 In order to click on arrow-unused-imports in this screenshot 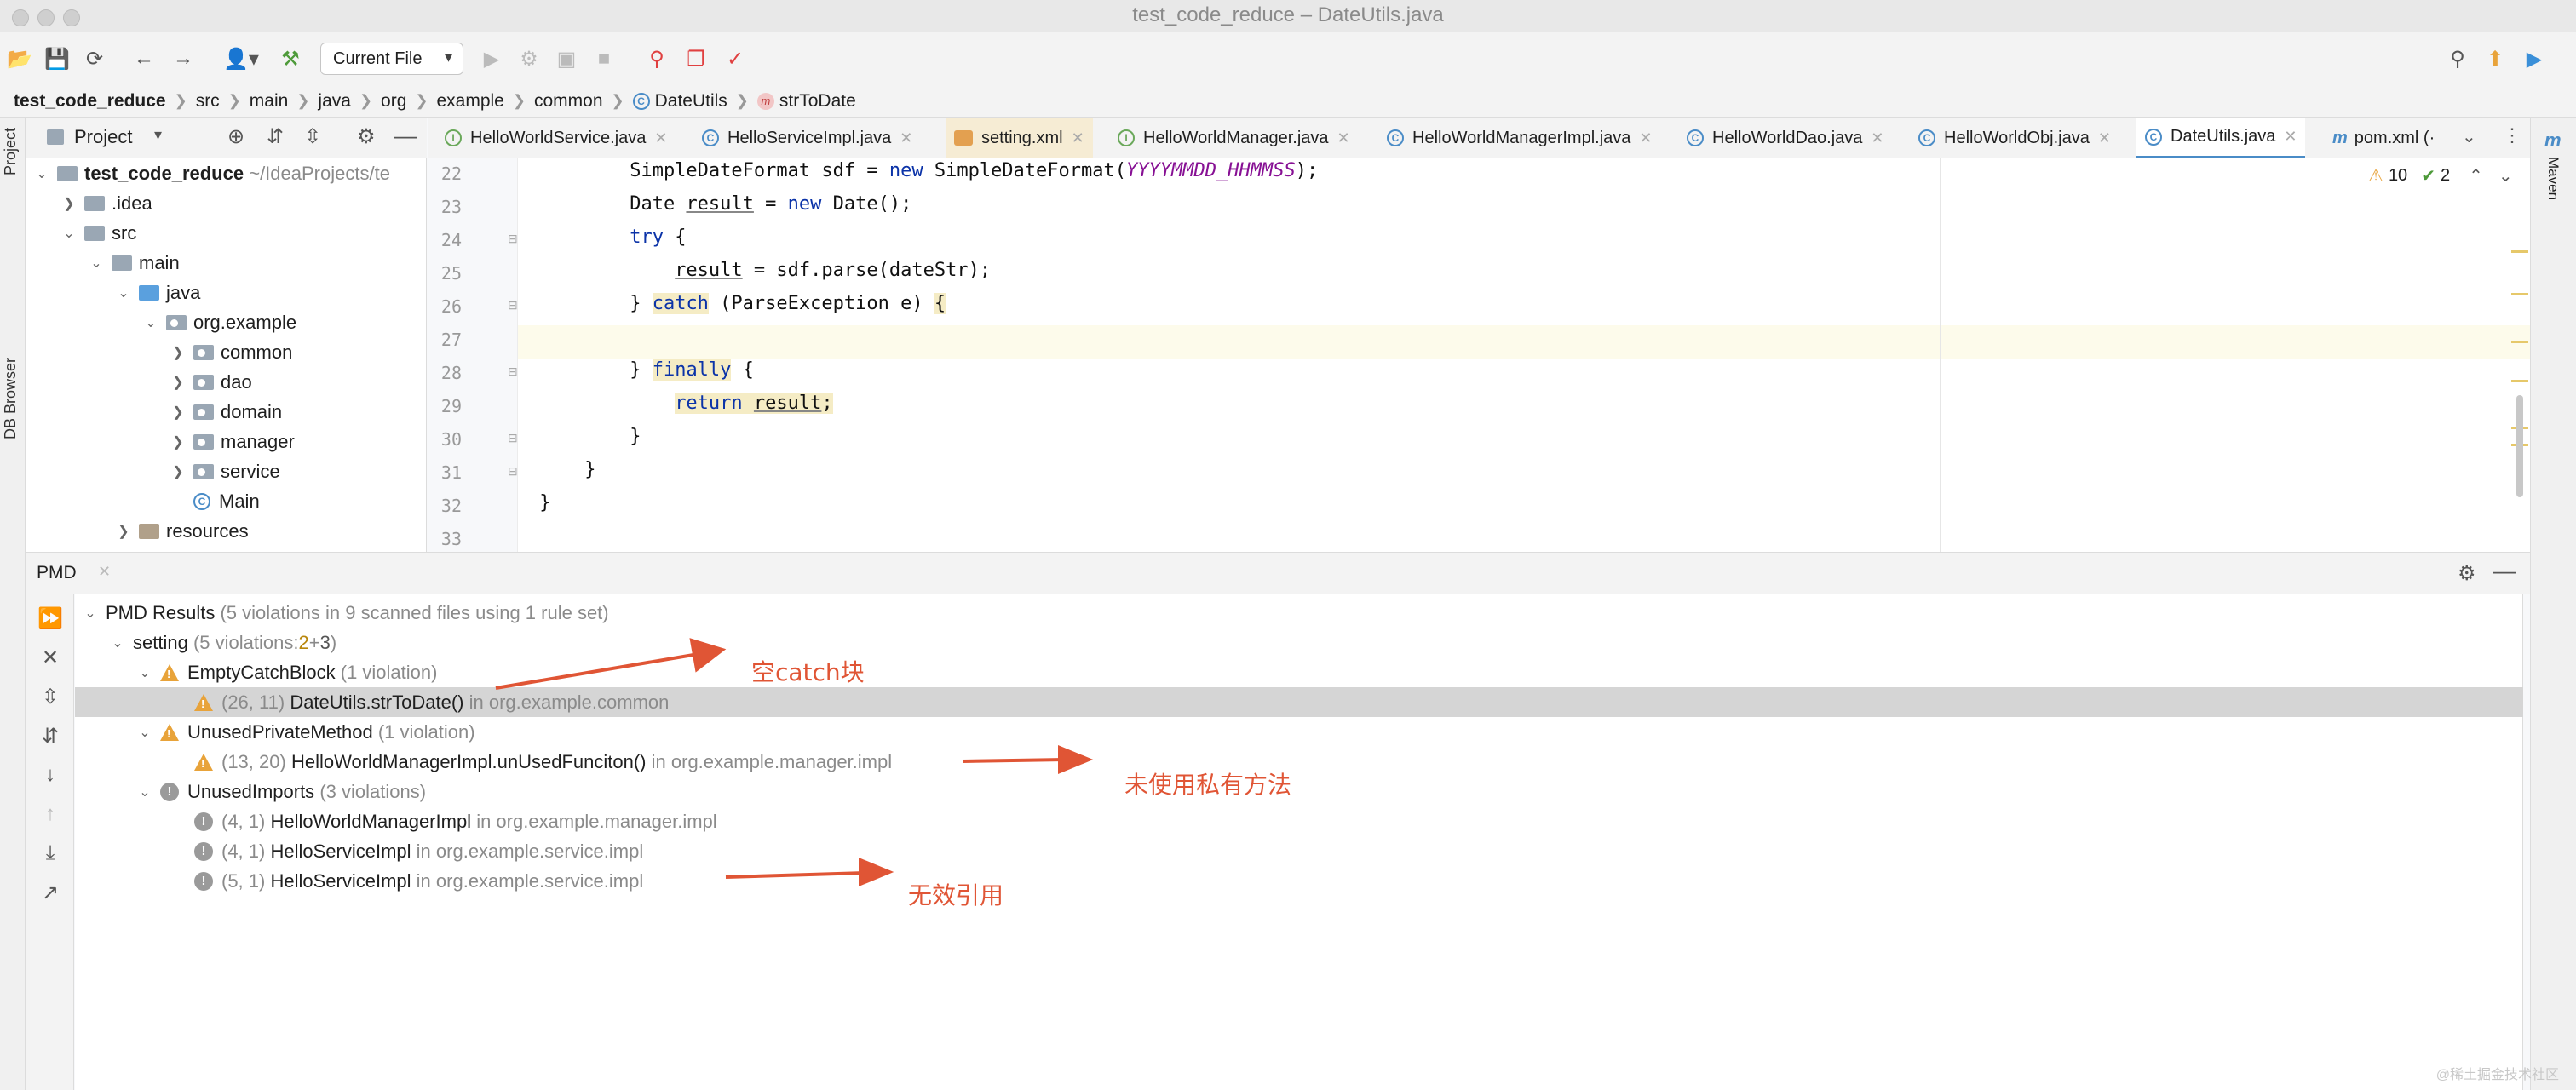, I will do `click(796, 875)`.